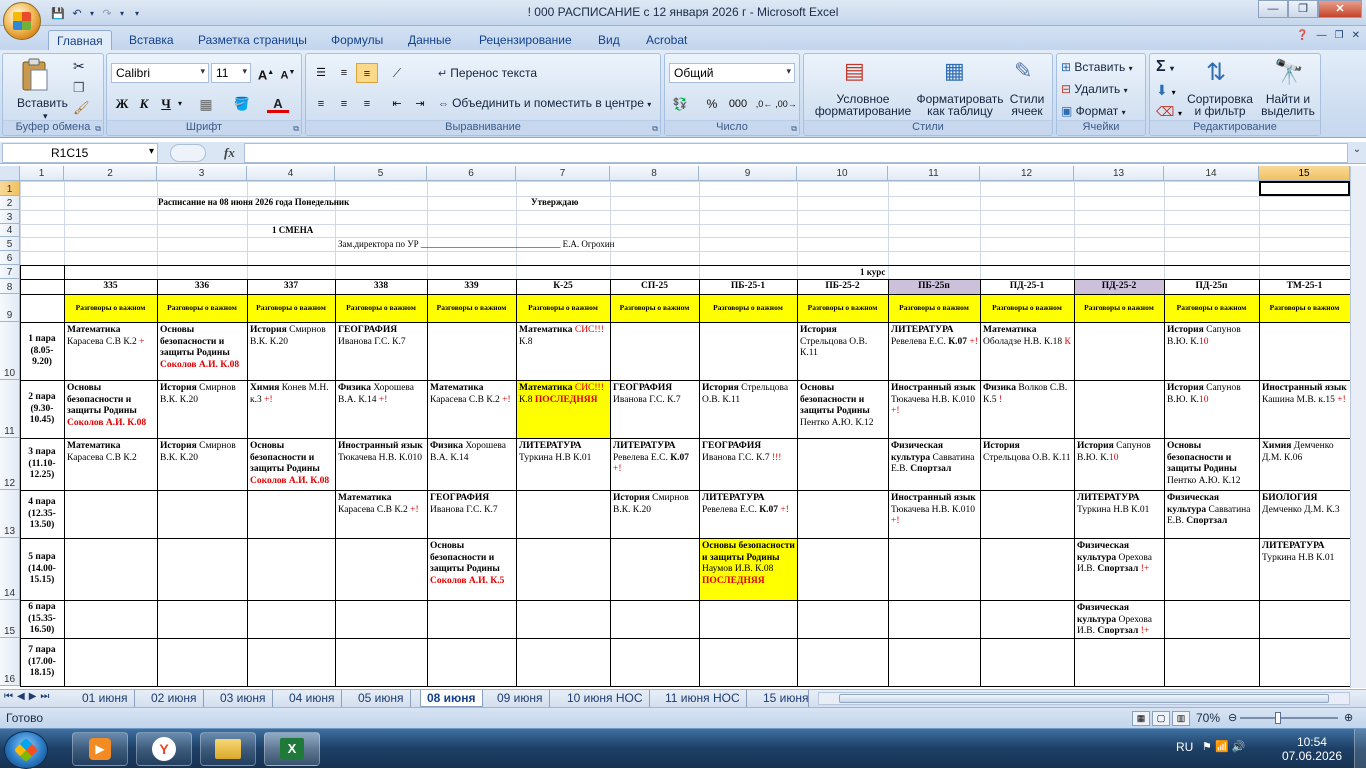 The width and height of the screenshot is (1366, 769). I want to click on lesson-cell: Физика Хорошева В.А. К.14, so click(472, 464).